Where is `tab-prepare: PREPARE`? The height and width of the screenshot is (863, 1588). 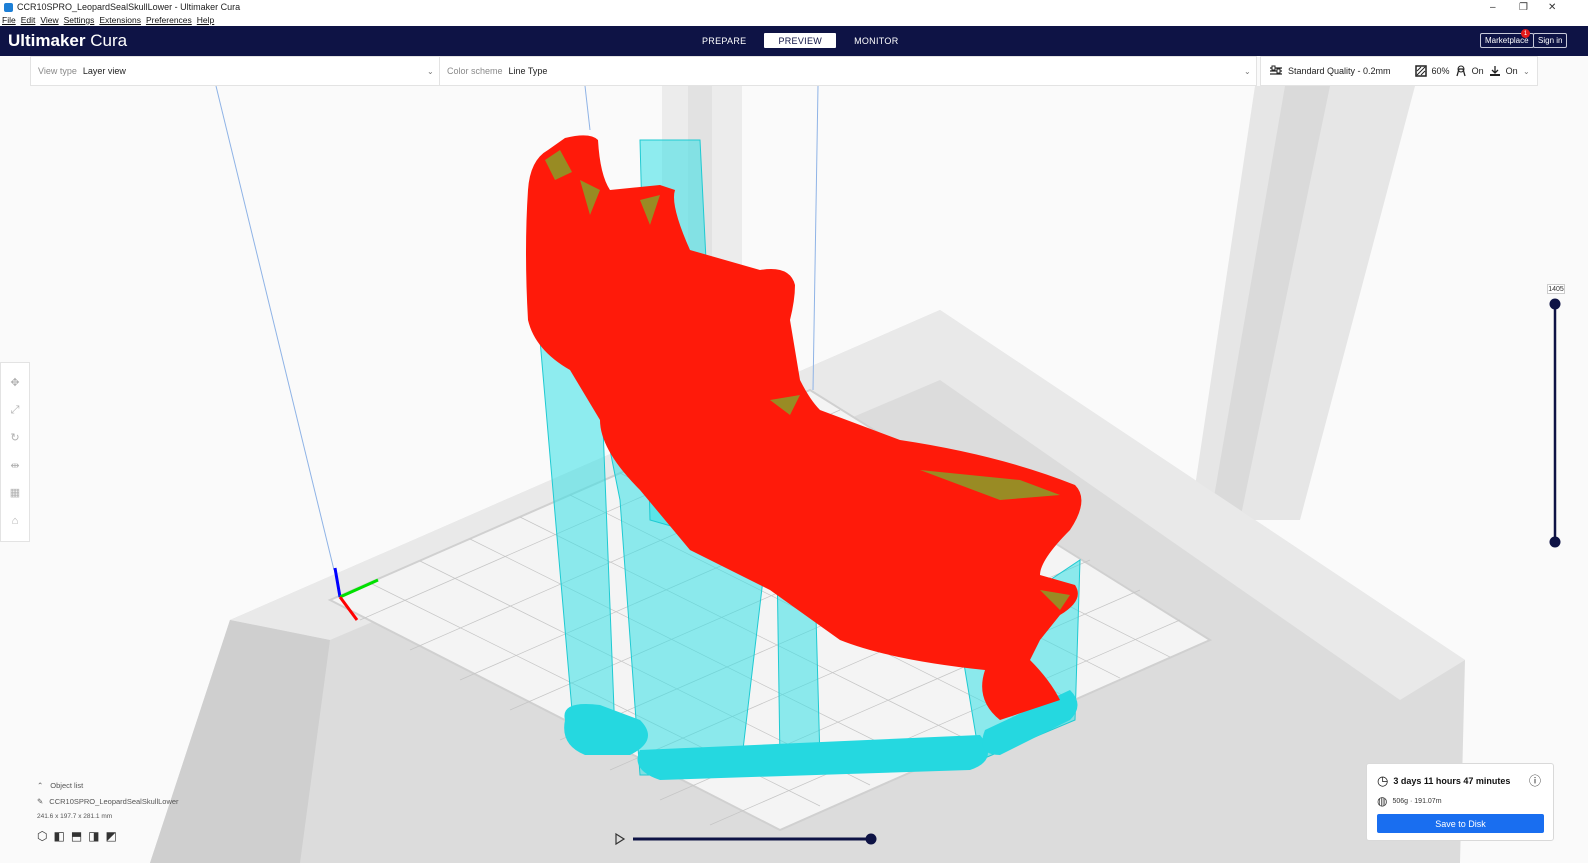 tab-prepare: PREPARE is located at coordinates (724, 40).